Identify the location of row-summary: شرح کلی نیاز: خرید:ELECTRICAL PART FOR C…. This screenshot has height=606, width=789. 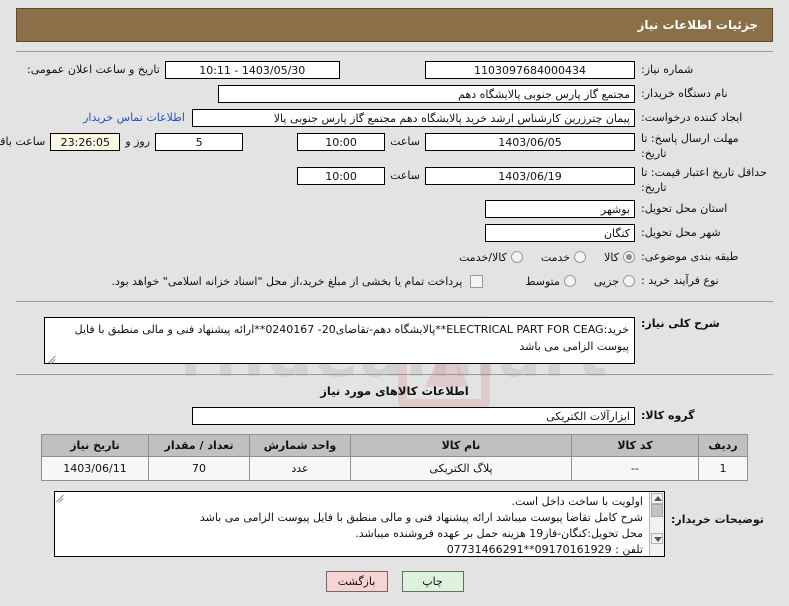
(394, 341).